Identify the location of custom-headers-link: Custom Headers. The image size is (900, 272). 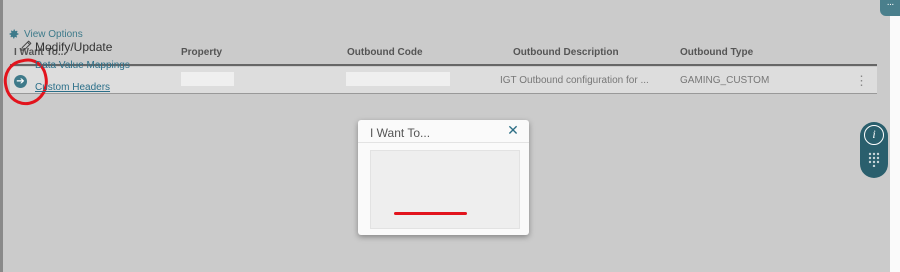
(72, 87).